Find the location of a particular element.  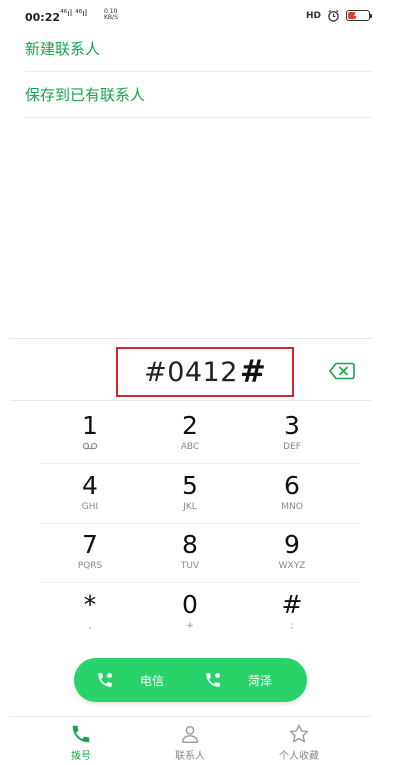

key-letters: ; is located at coordinates (292, 626).